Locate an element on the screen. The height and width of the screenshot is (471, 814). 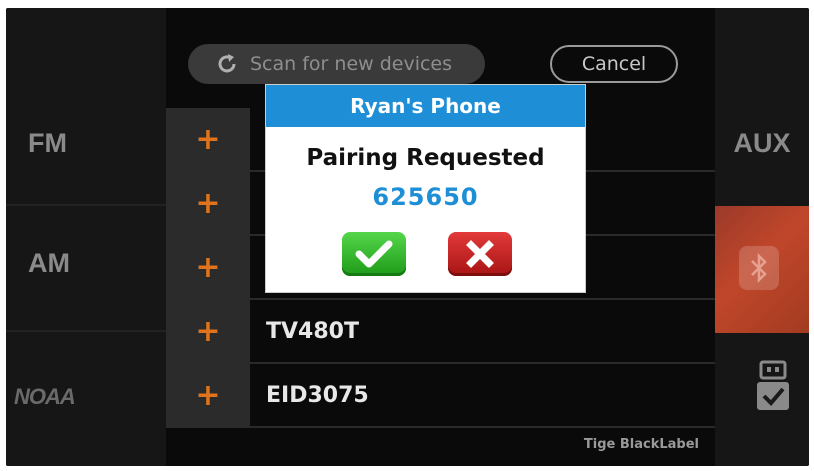
device-name: EID3075 is located at coordinates (317, 395).